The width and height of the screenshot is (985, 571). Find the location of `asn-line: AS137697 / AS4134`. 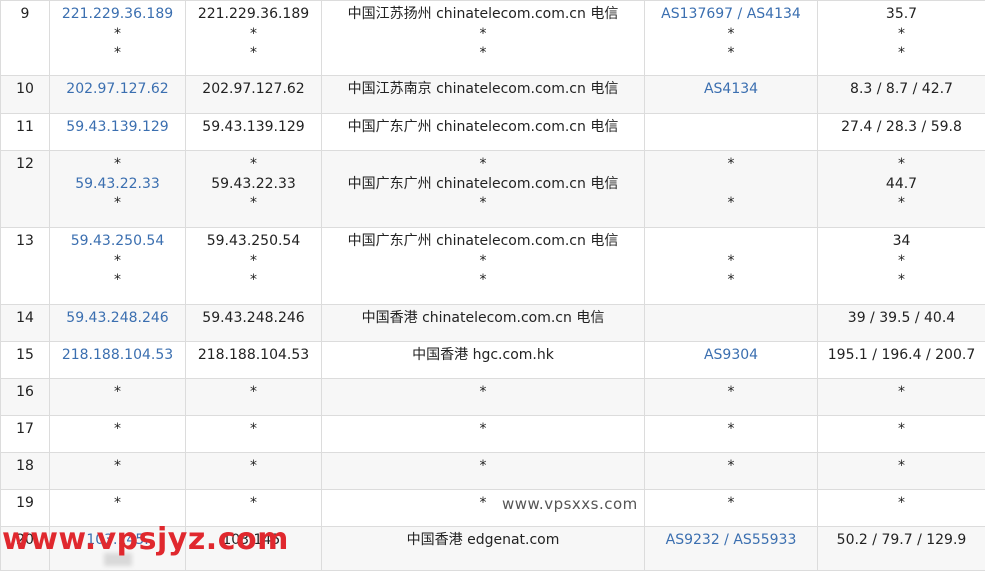

asn-line: AS137697 / AS4134 is located at coordinates (731, 15).